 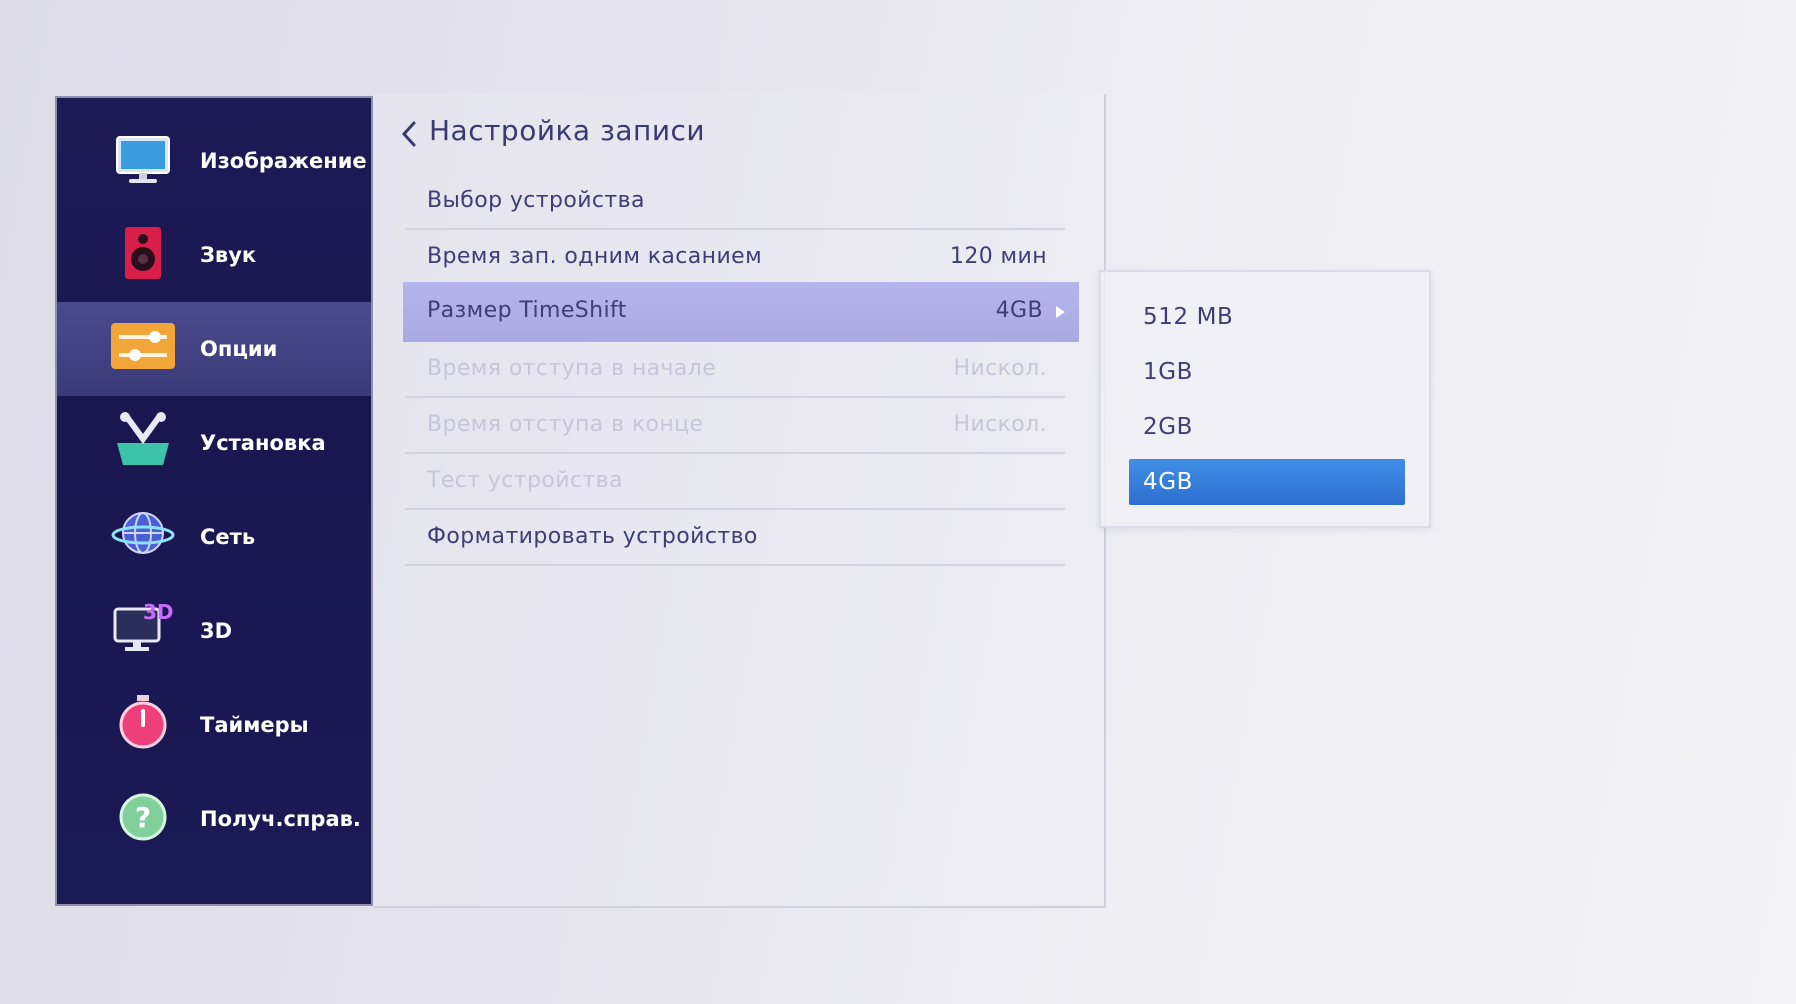 I want to click on dropdown-option-4gb: 4GB, so click(x=1267, y=482).